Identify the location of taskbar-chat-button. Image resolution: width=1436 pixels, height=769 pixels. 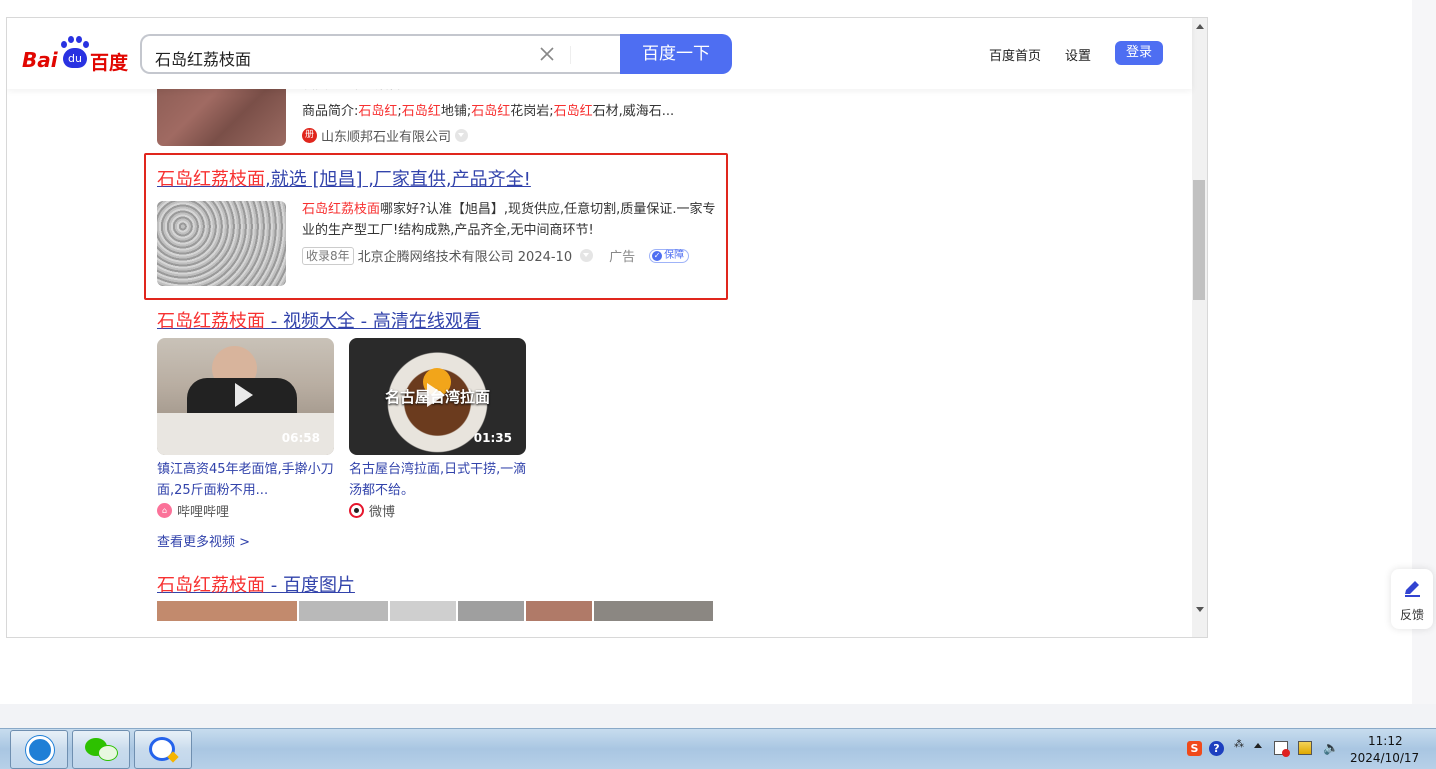
(163, 749).